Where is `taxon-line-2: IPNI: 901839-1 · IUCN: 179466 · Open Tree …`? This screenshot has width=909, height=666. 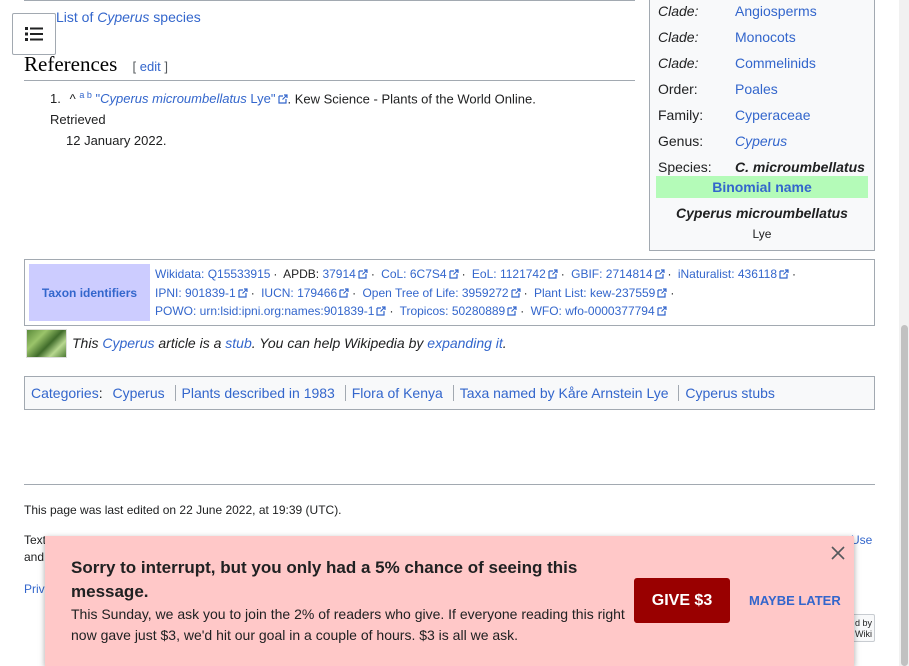
taxon-line-2: IPNI: 901839-1 · IUCN: 179466 · Open Tree … is located at coordinates (415, 292).